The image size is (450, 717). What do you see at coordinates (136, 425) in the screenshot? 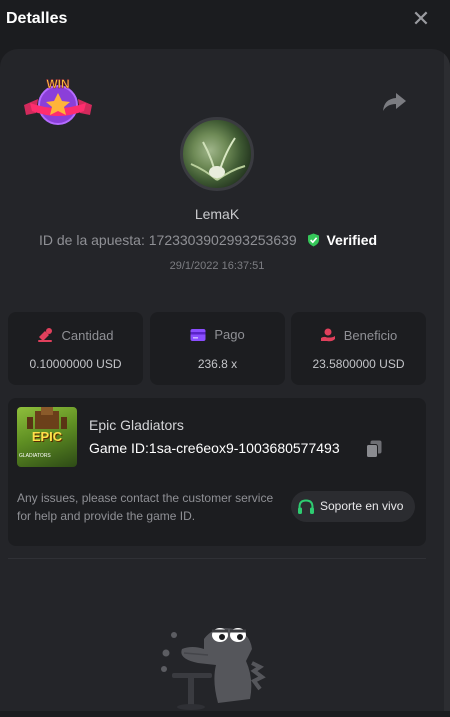
I see `game-name: Epic Gladiators` at bounding box center [136, 425].